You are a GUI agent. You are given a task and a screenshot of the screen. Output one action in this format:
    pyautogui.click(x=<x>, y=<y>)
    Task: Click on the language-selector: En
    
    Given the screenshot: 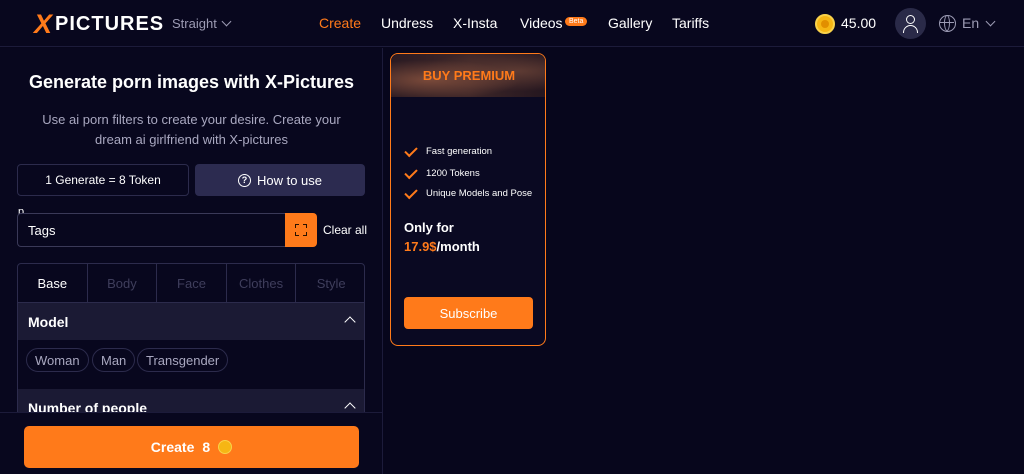 What is the action you would take?
    pyautogui.click(x=979, y=23)
    